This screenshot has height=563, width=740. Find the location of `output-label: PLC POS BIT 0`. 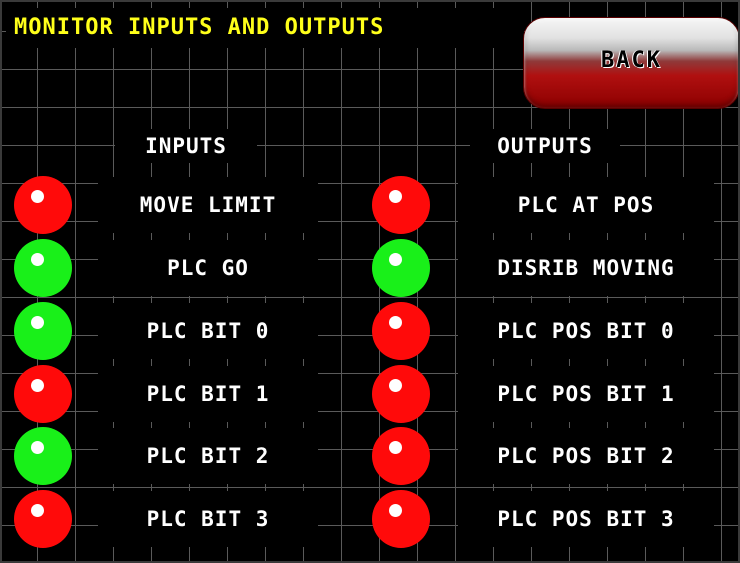

output-label: PLC POS BIT 0 is located at coordinates (586, 331).